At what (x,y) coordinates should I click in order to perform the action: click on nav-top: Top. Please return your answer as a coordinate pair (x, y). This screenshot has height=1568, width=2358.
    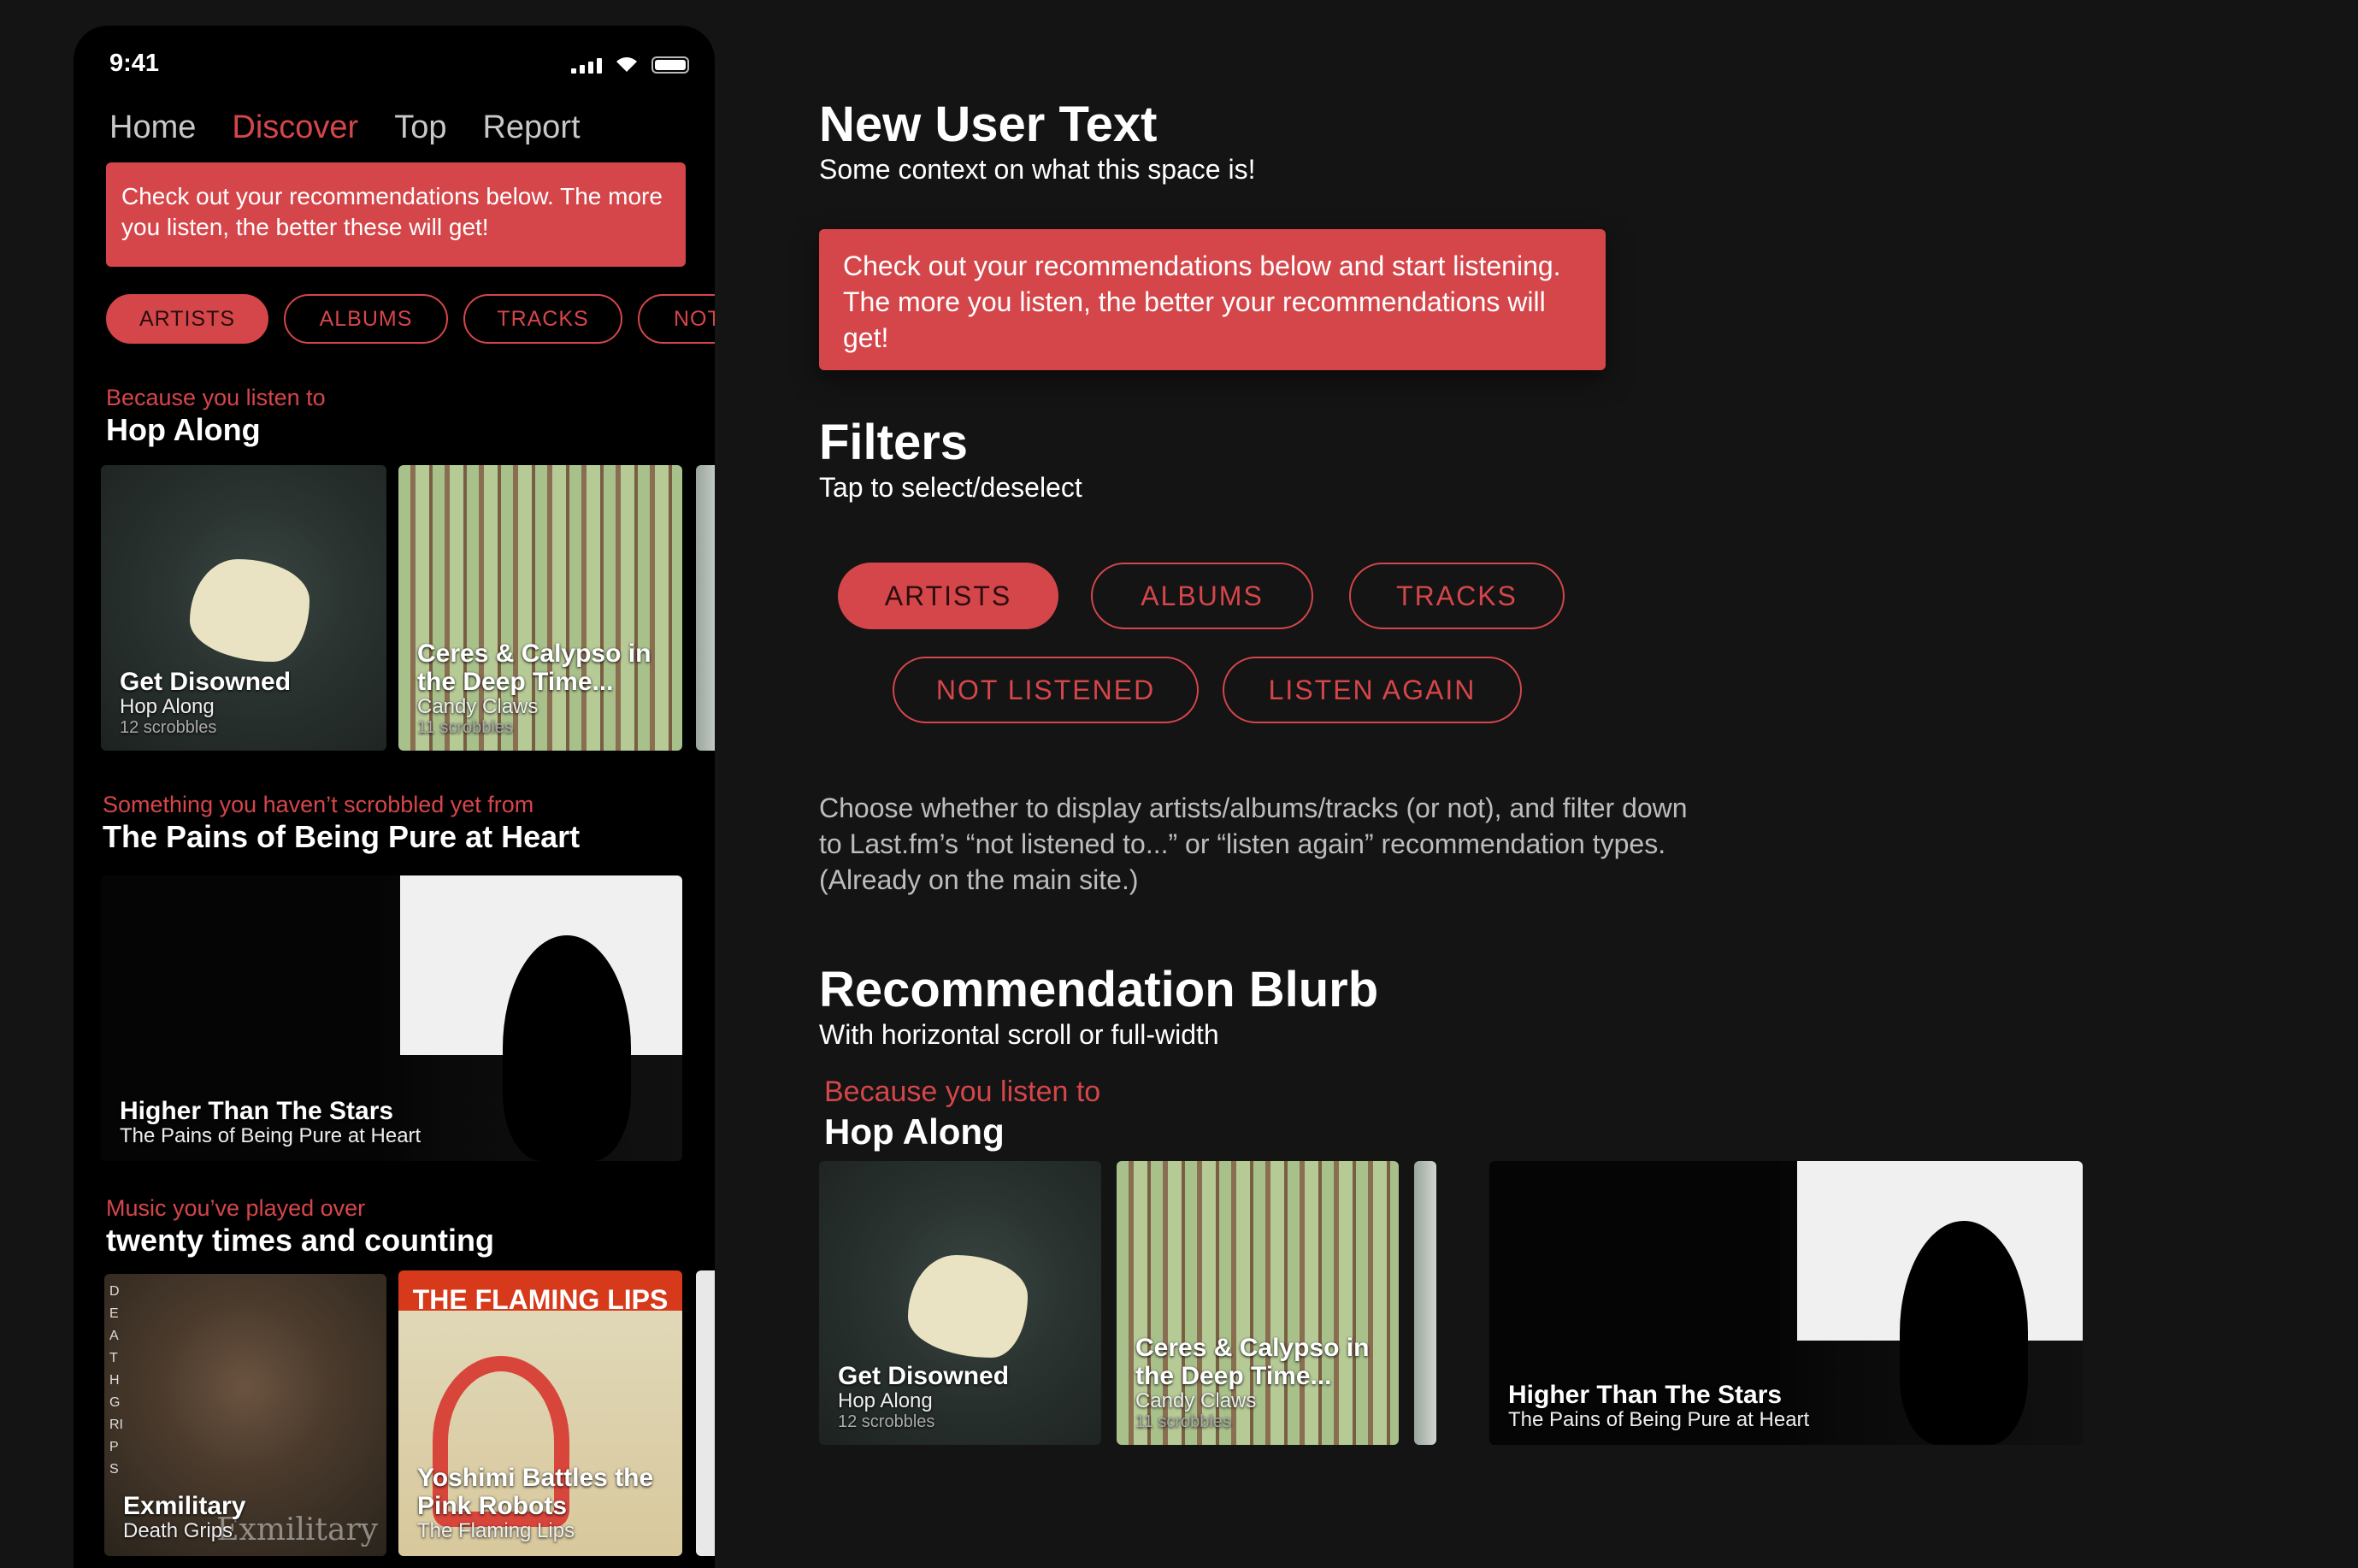
    Looking at the image, I should click on (420, 128).